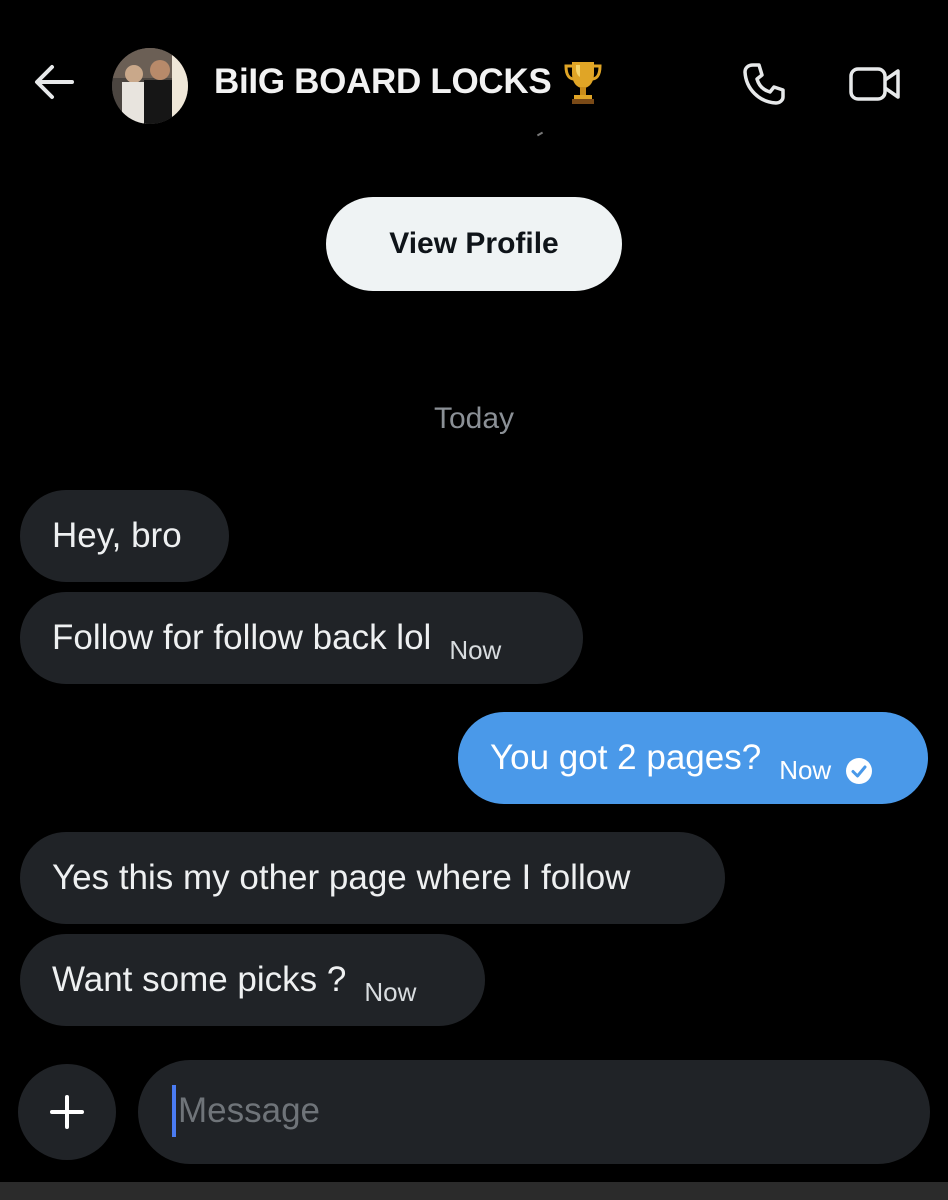 The width and height of the screenshot is (948, 1200). I want to click on message-text: Follow for follow back lol, so click(242, 637).